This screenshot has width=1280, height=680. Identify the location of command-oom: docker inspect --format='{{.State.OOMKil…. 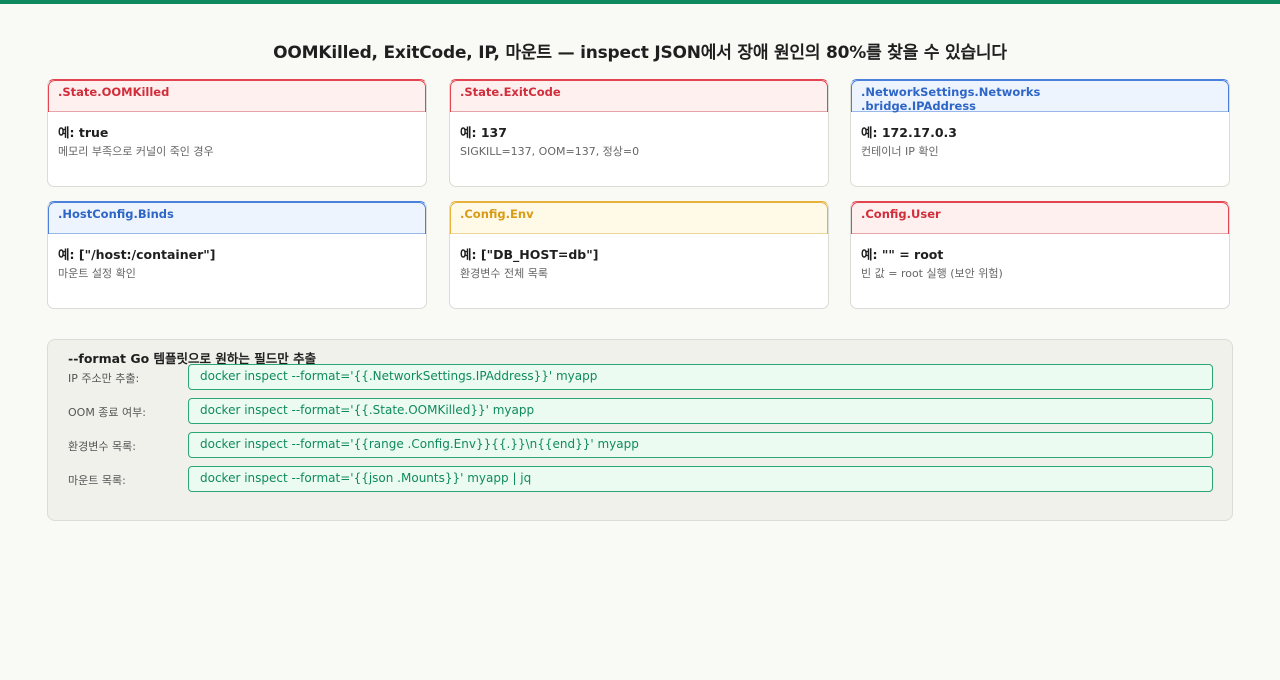
(700, 411).